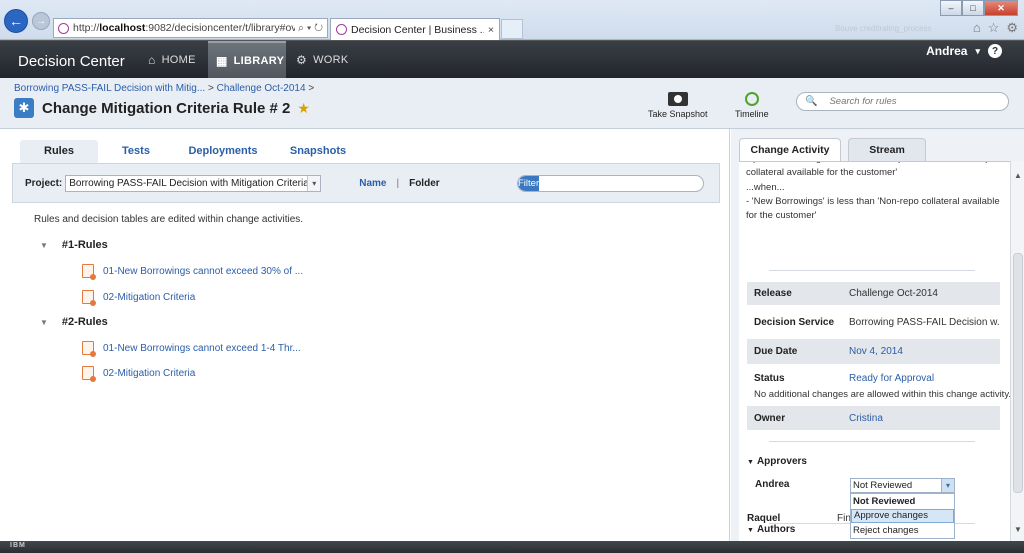 The width and height of the screenshot is (1024, 553). I want to click on help-icon: ?, so click(995, 51).